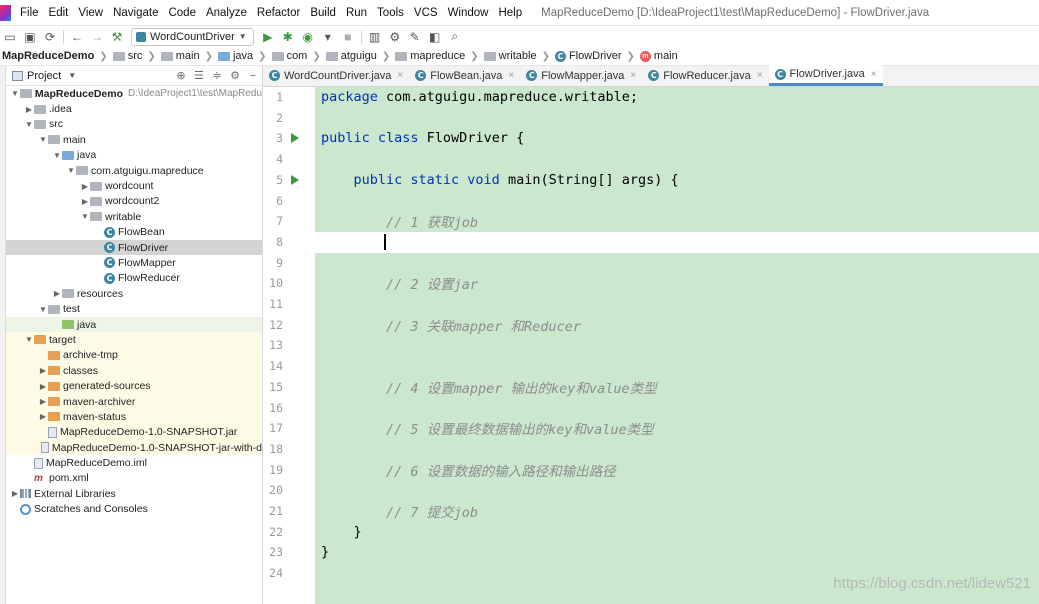 Image resolution: width=1039 pixels, height=604 pixels. What do you see at coordinates (226, 13) in the screenshot?
I see `menu-analyze: Analyze` at bounding box center [226, 13].